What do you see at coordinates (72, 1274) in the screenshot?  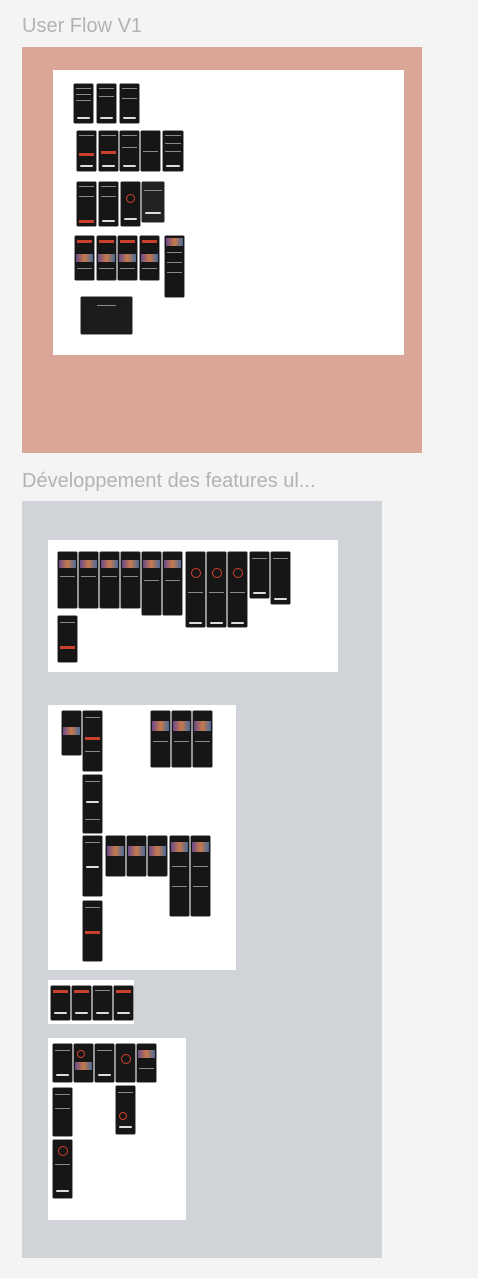 I see `section-title-next` at bounding box center [72, 1274].